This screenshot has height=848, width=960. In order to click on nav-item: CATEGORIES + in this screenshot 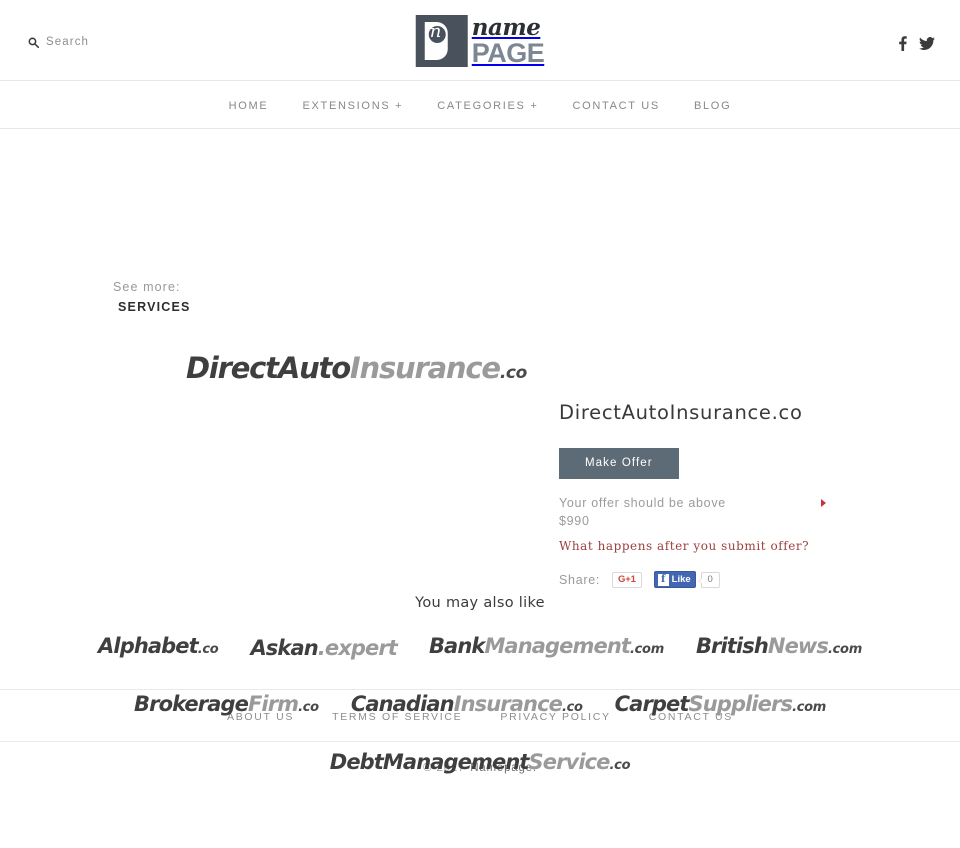, I will do `click(487, 105)`.